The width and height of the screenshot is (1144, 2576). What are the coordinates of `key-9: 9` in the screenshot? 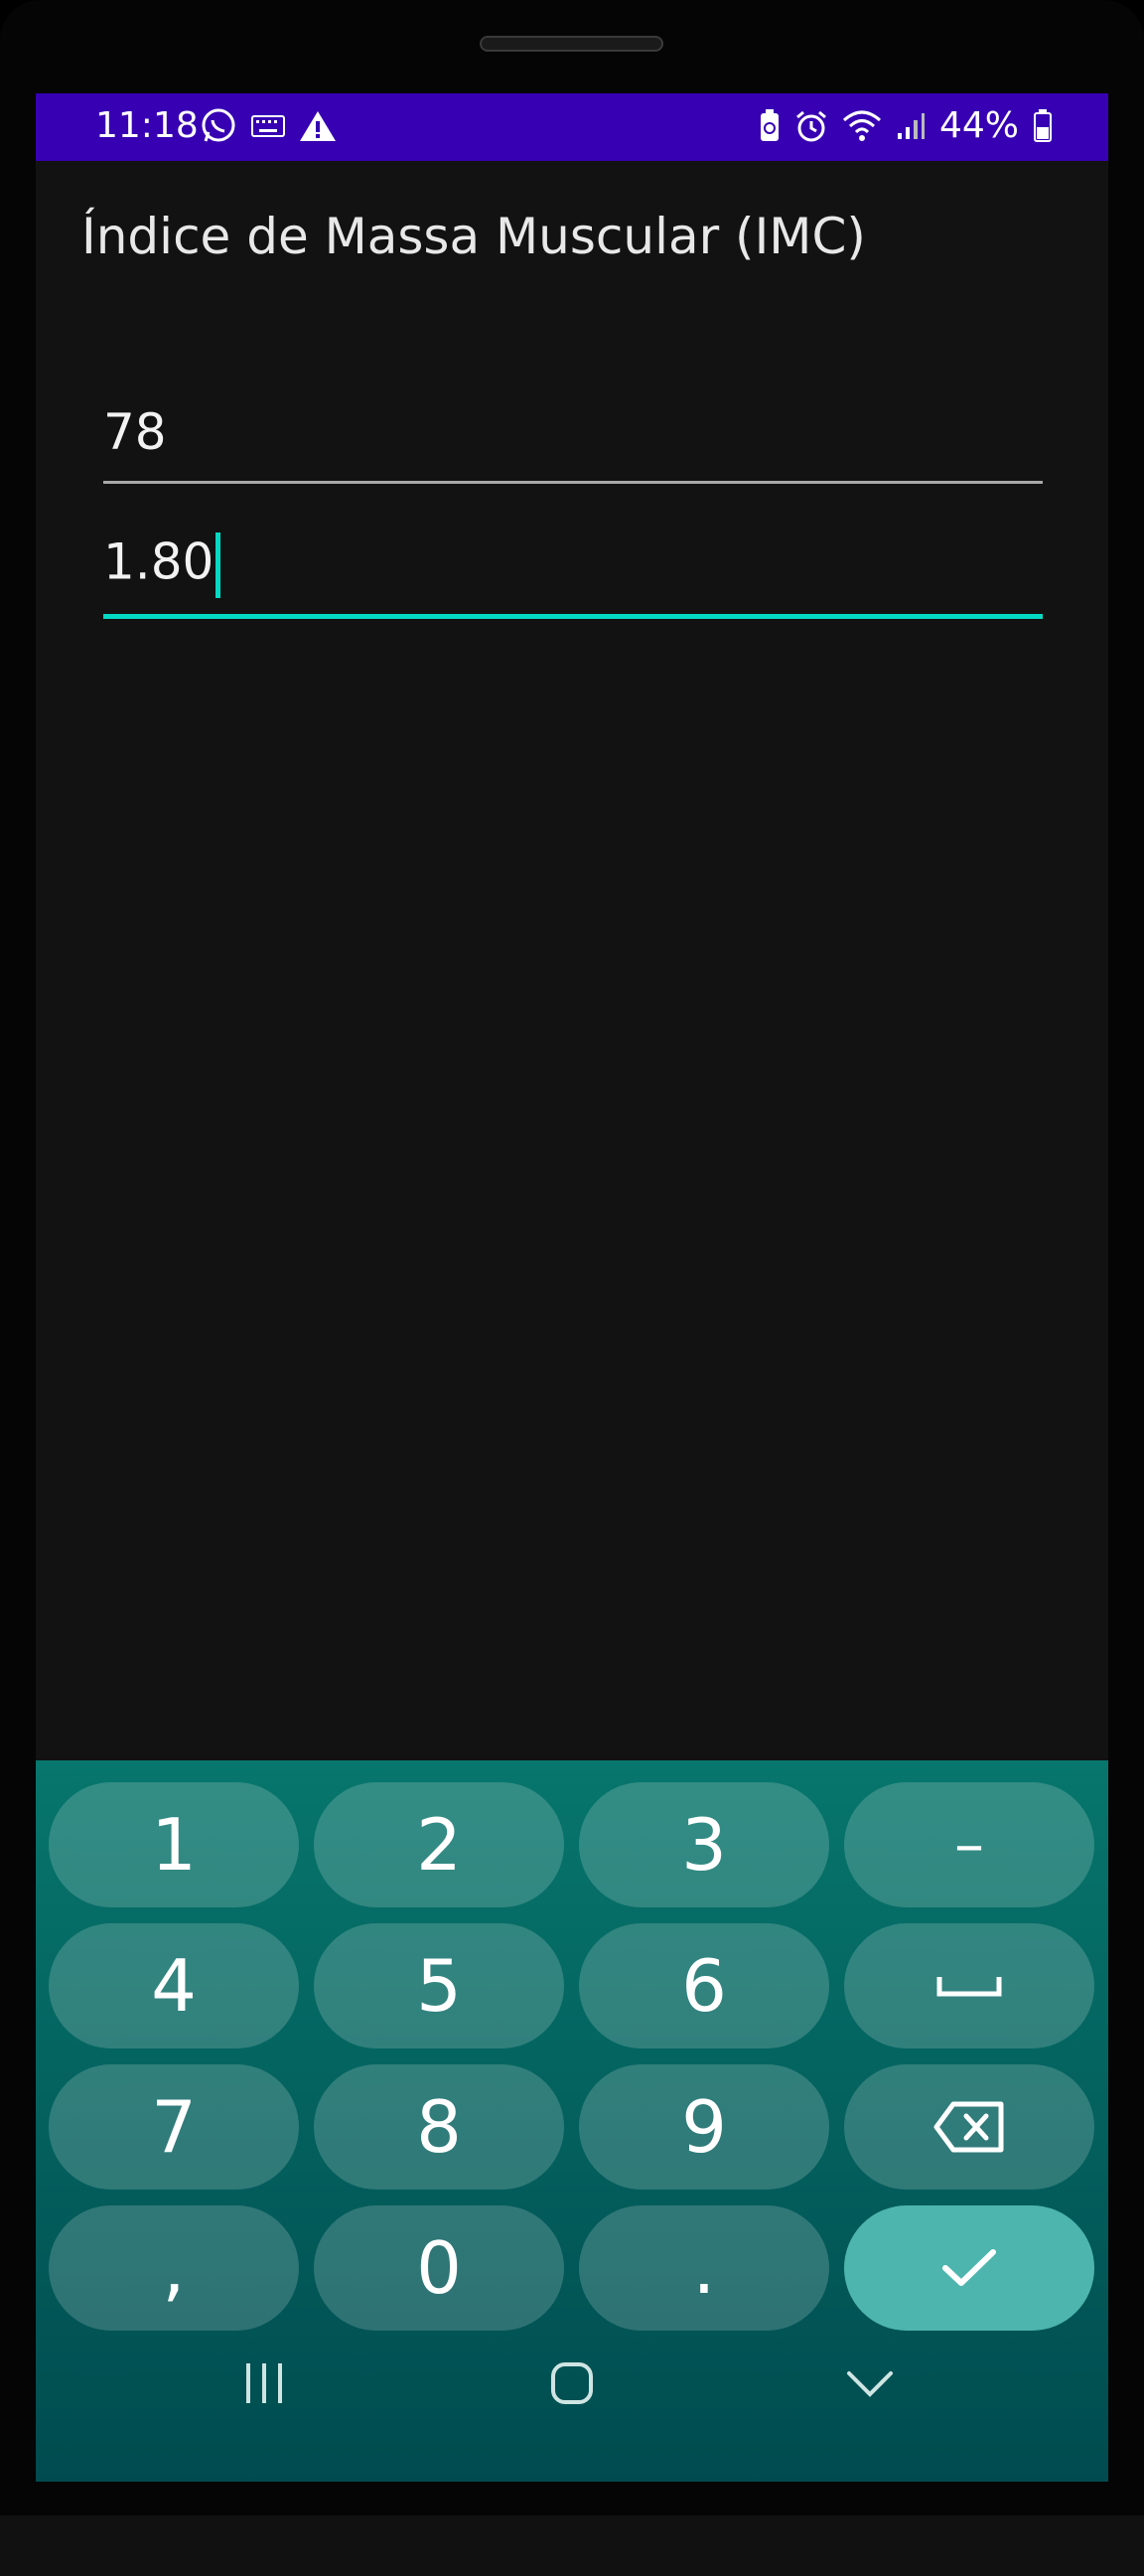 It's located at (704, 2127).